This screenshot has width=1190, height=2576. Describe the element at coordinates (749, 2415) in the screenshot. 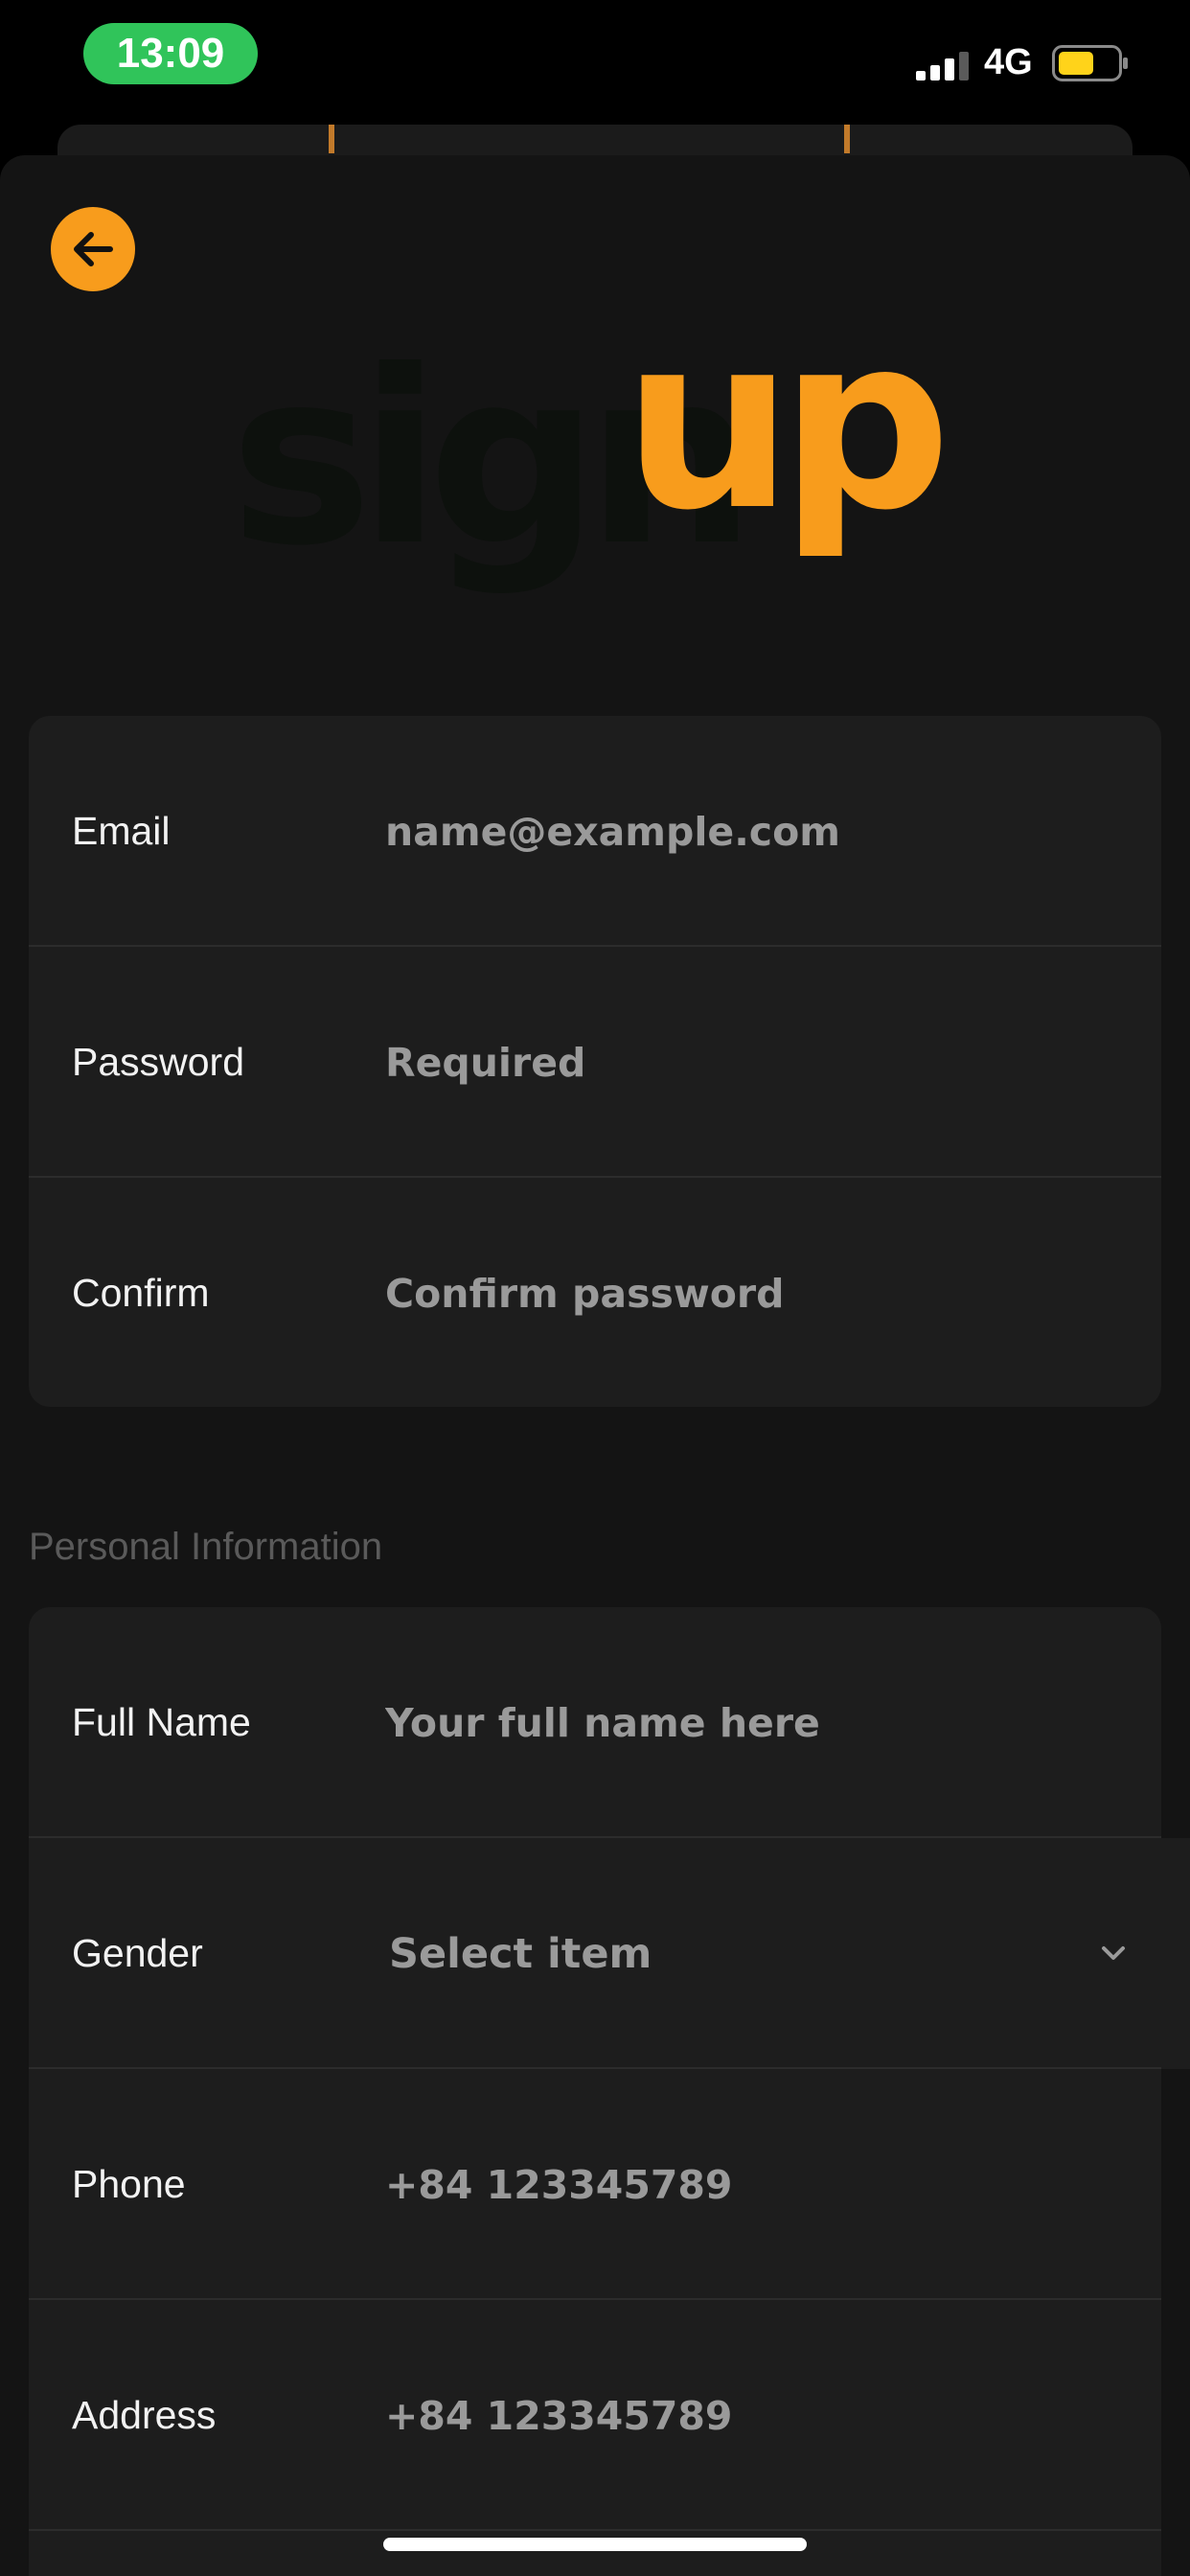

I see `address-field` at that location.